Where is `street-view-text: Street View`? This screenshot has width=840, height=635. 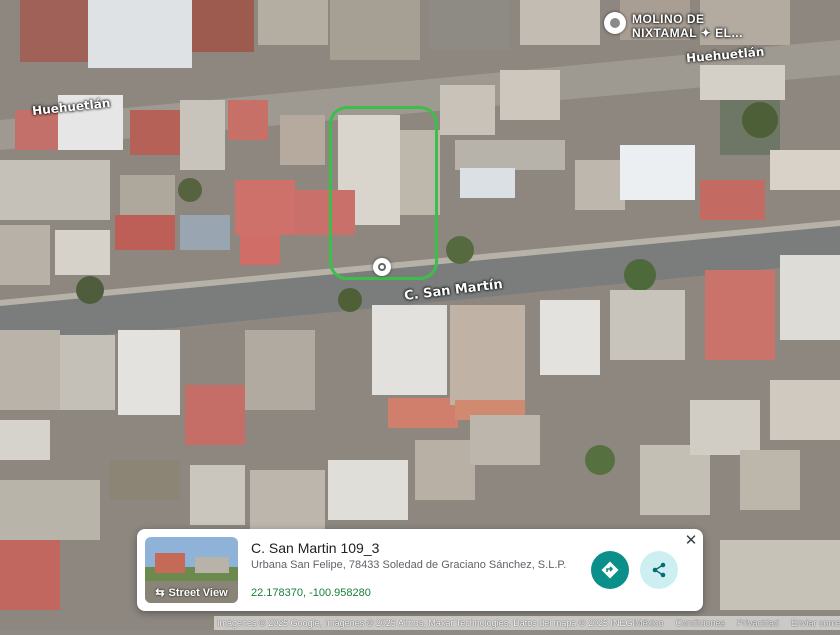
street-view-text: Street View is located at coordinates (198, 592).